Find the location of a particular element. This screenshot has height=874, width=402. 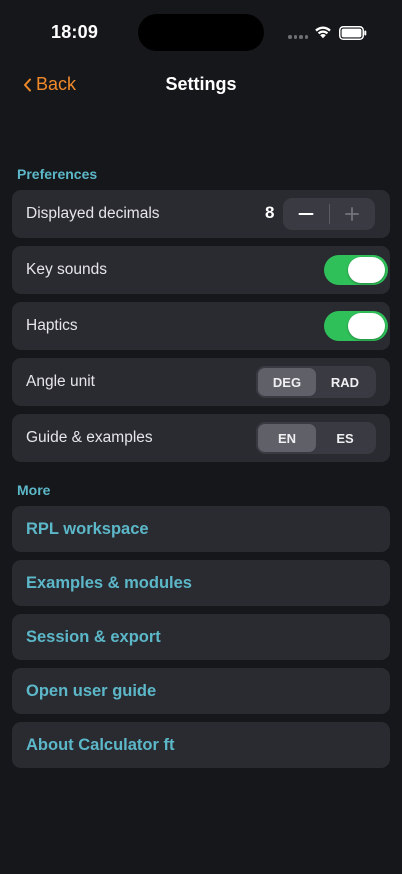

key-sounds-toggle is located at coordinates (356, 270).